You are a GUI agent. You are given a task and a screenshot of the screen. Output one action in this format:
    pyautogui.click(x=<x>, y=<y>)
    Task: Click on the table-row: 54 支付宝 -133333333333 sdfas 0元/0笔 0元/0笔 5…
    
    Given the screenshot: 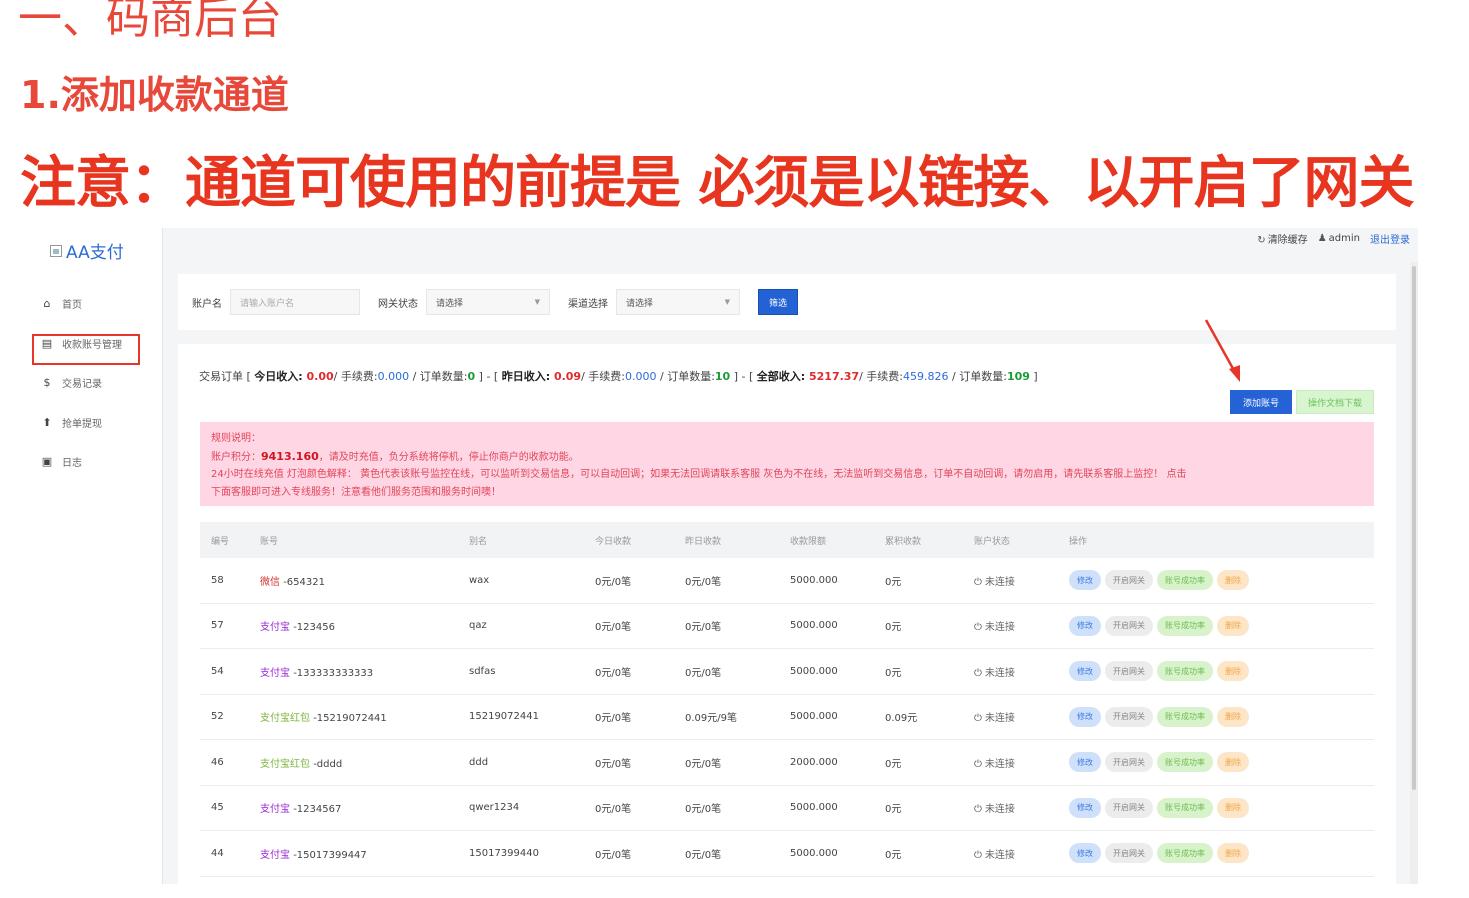 What is the action you would take?
    pyautogui.click(x=787, y=672)
    